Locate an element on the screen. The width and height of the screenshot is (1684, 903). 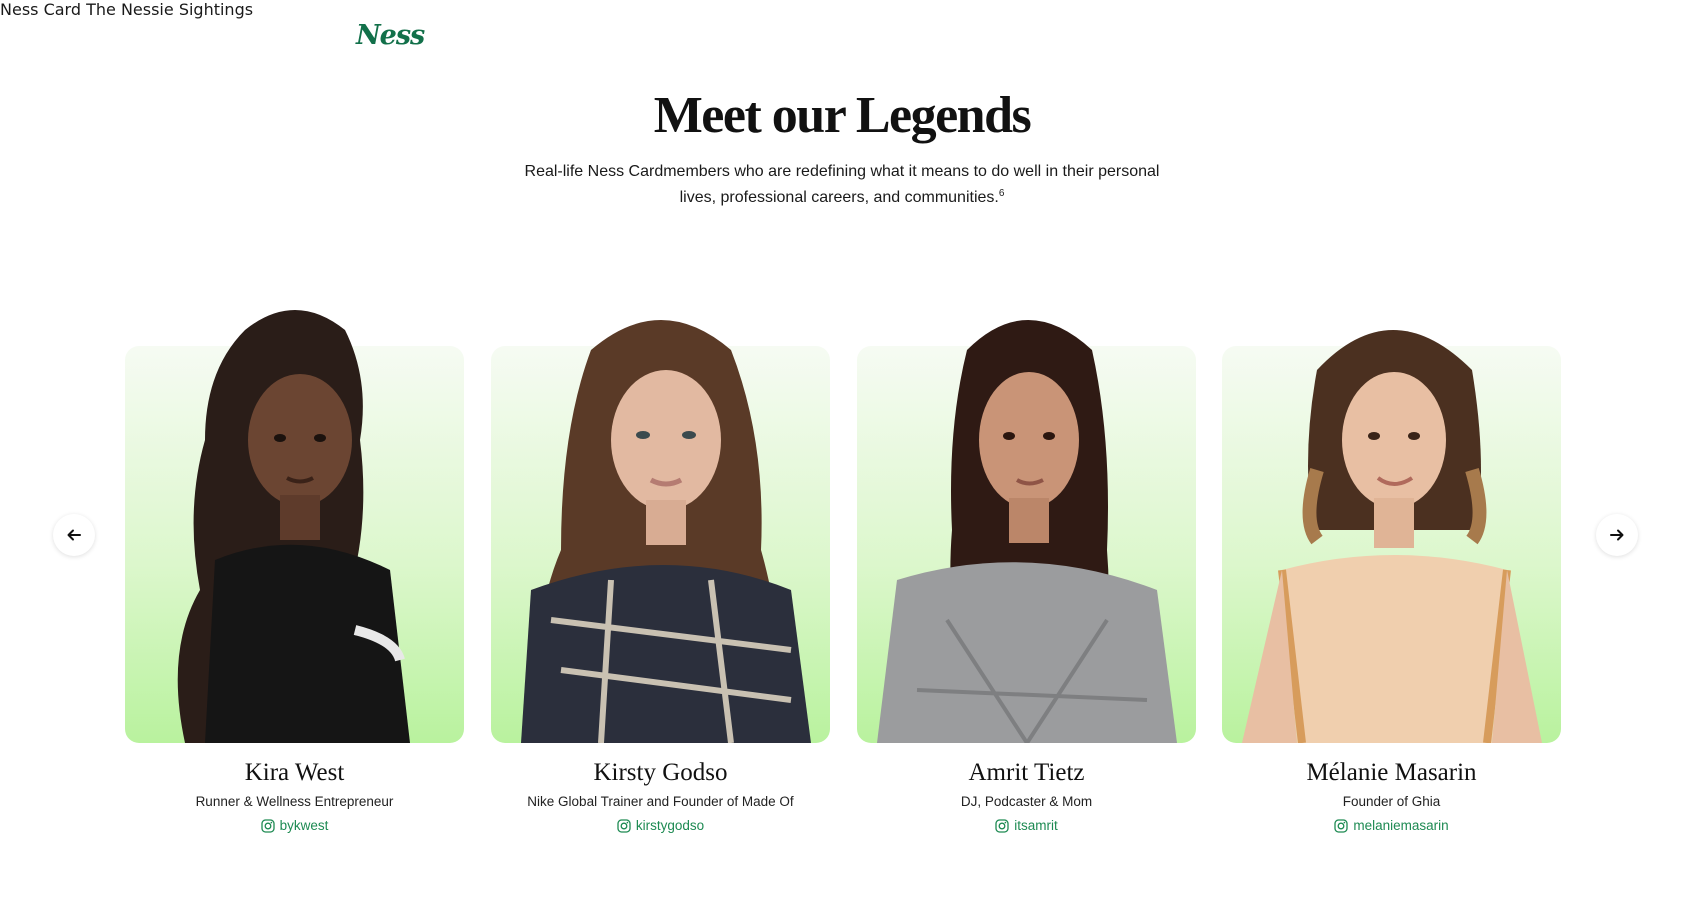
instagram-handle: kirstygodso is located at coordinates (670, 825).